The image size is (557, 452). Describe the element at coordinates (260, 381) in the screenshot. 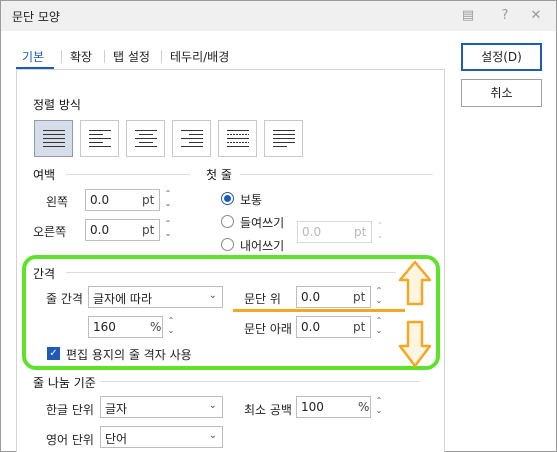

I see `line-break-divider` at that location.